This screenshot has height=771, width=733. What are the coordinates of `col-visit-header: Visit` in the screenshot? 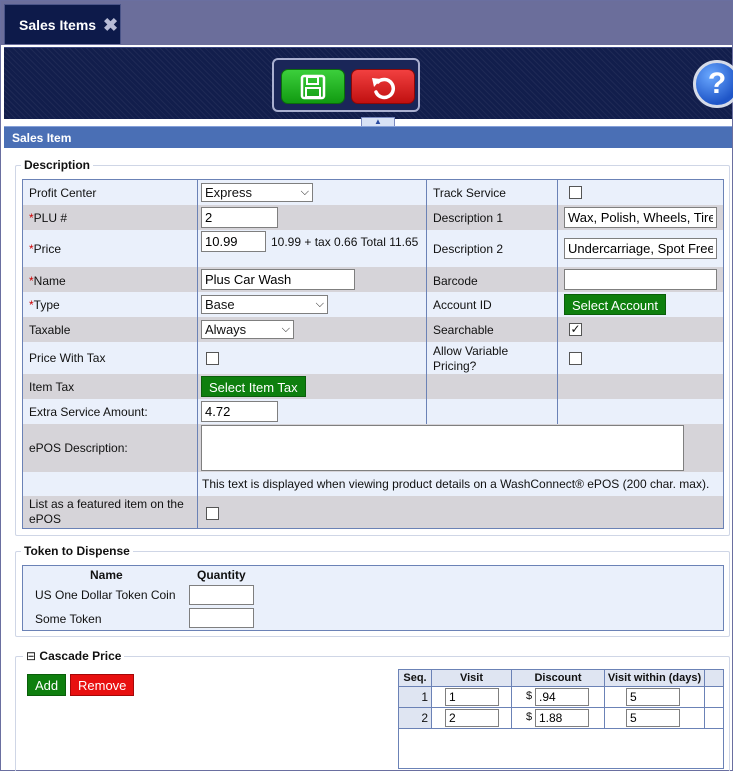 It's located at (472, 678).